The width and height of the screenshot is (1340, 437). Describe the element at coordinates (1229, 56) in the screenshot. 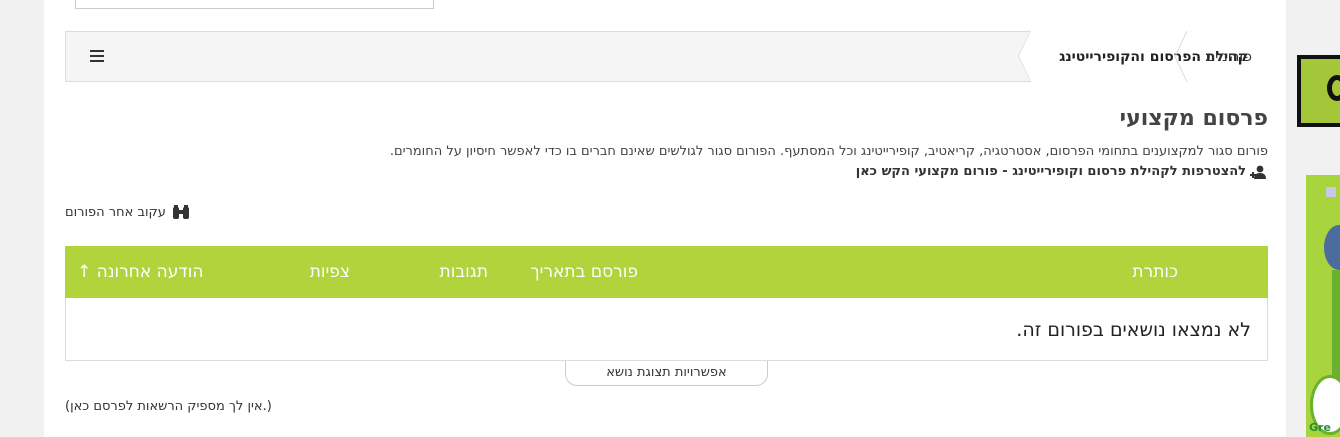

I see `breadcrumb-root: פורומים` at that location.